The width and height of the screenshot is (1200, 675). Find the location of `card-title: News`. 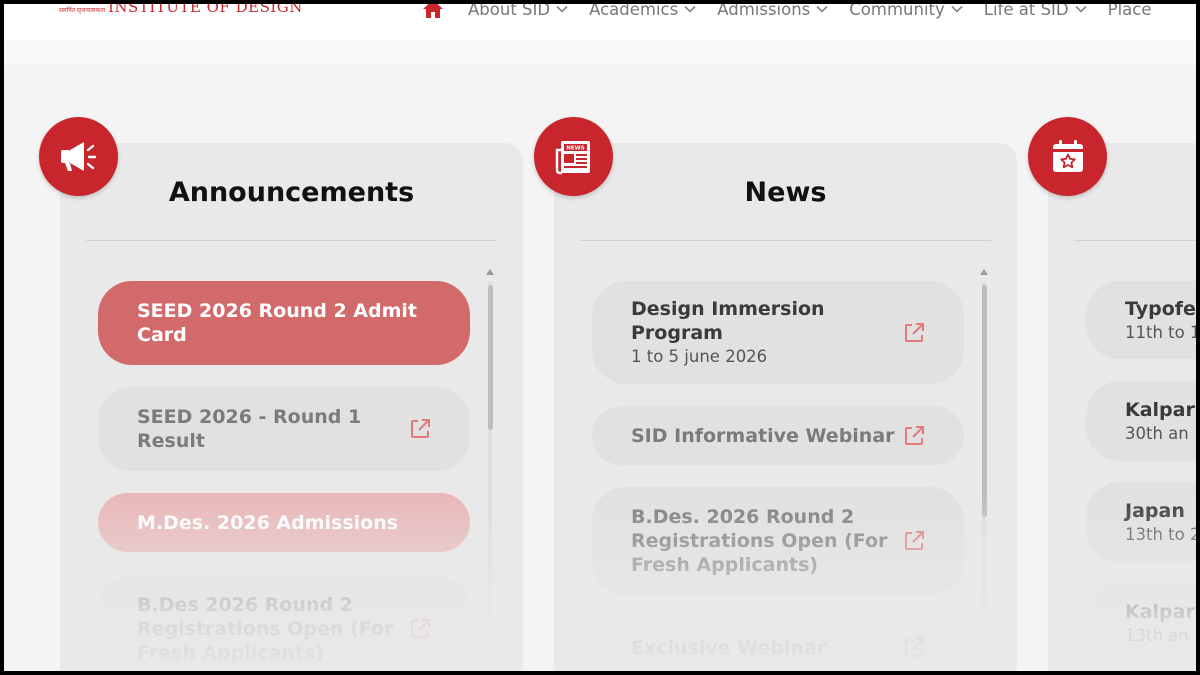

card-title: News is located at coordinates (785, 192).